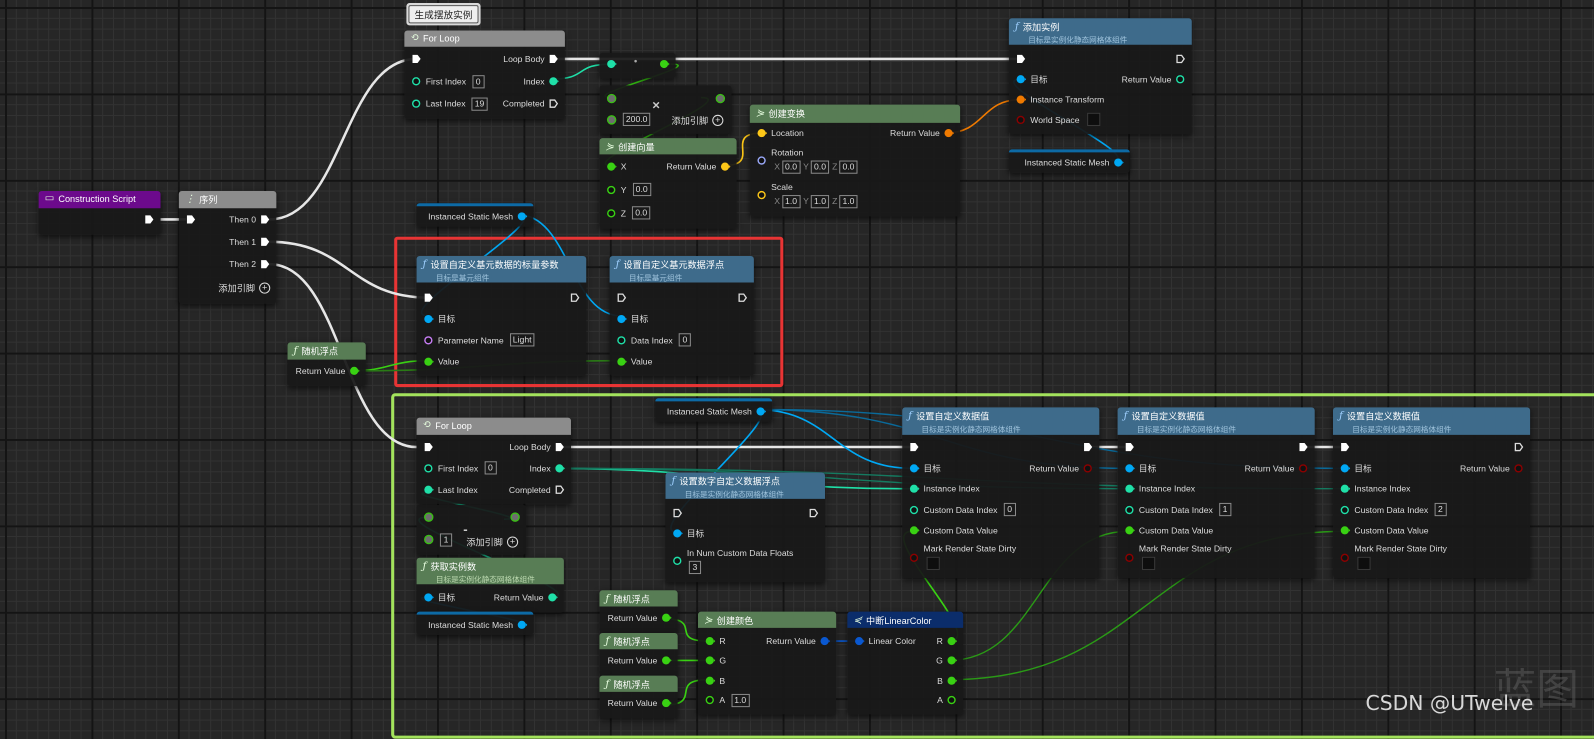  Describe the element at coordinates (725, 166) in the screenshot. I see `vector-pin` at that location.